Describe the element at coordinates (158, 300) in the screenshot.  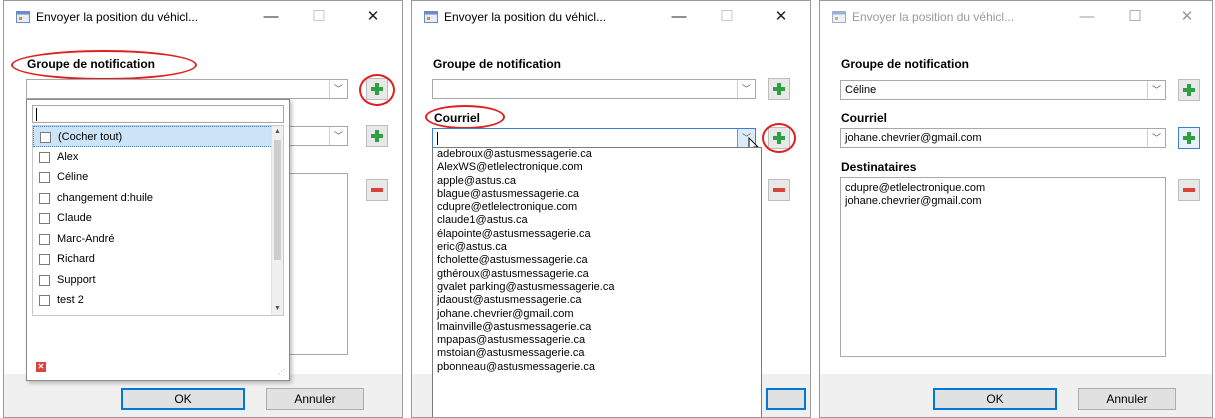
I see `checkbox-item: test 2` at that location.